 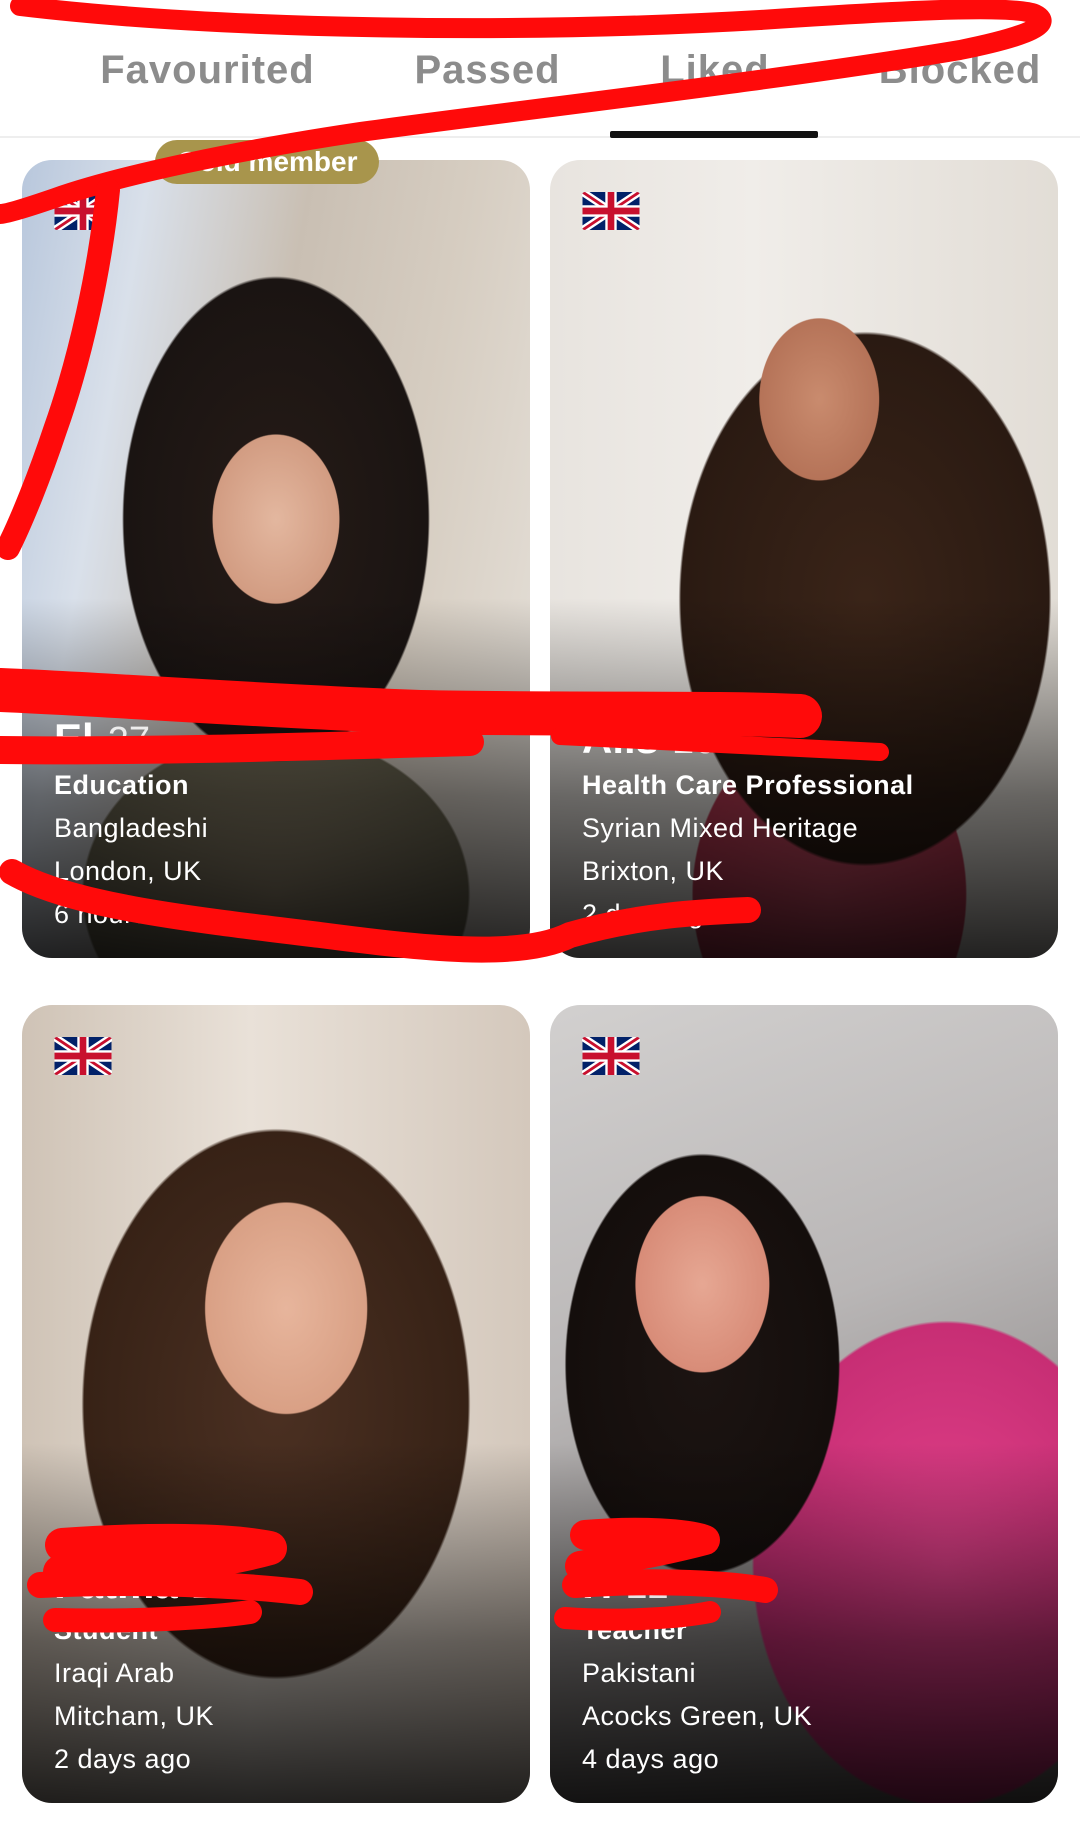 I want to click on tab-passed: Passed, so click(x=487, y=78).